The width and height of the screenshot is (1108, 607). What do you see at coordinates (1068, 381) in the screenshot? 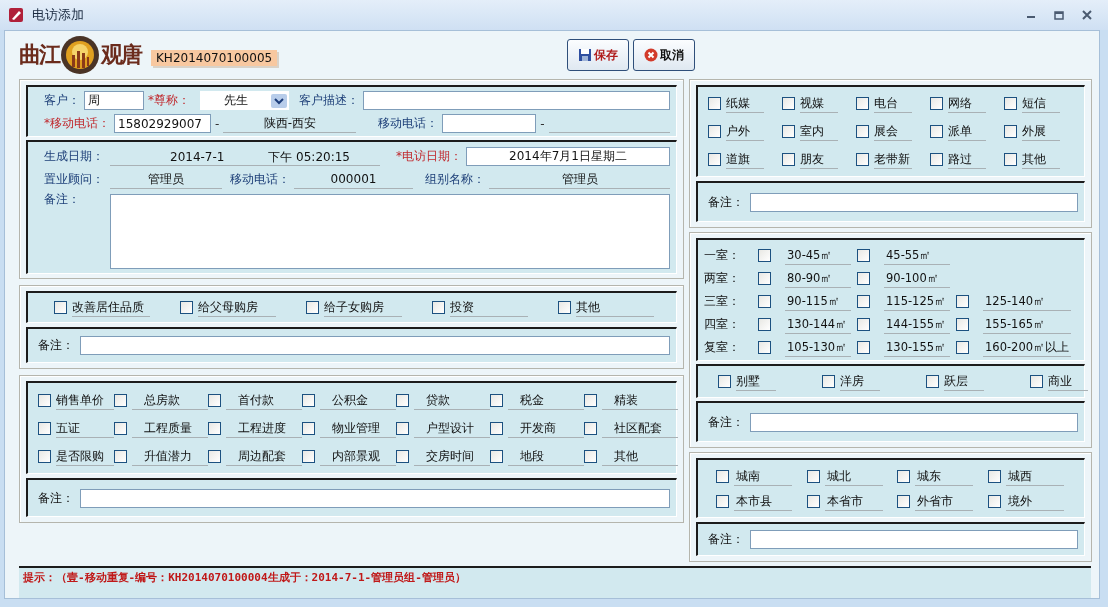
I see `checkbox-label: 商业` at bounding box center [1068, 381].